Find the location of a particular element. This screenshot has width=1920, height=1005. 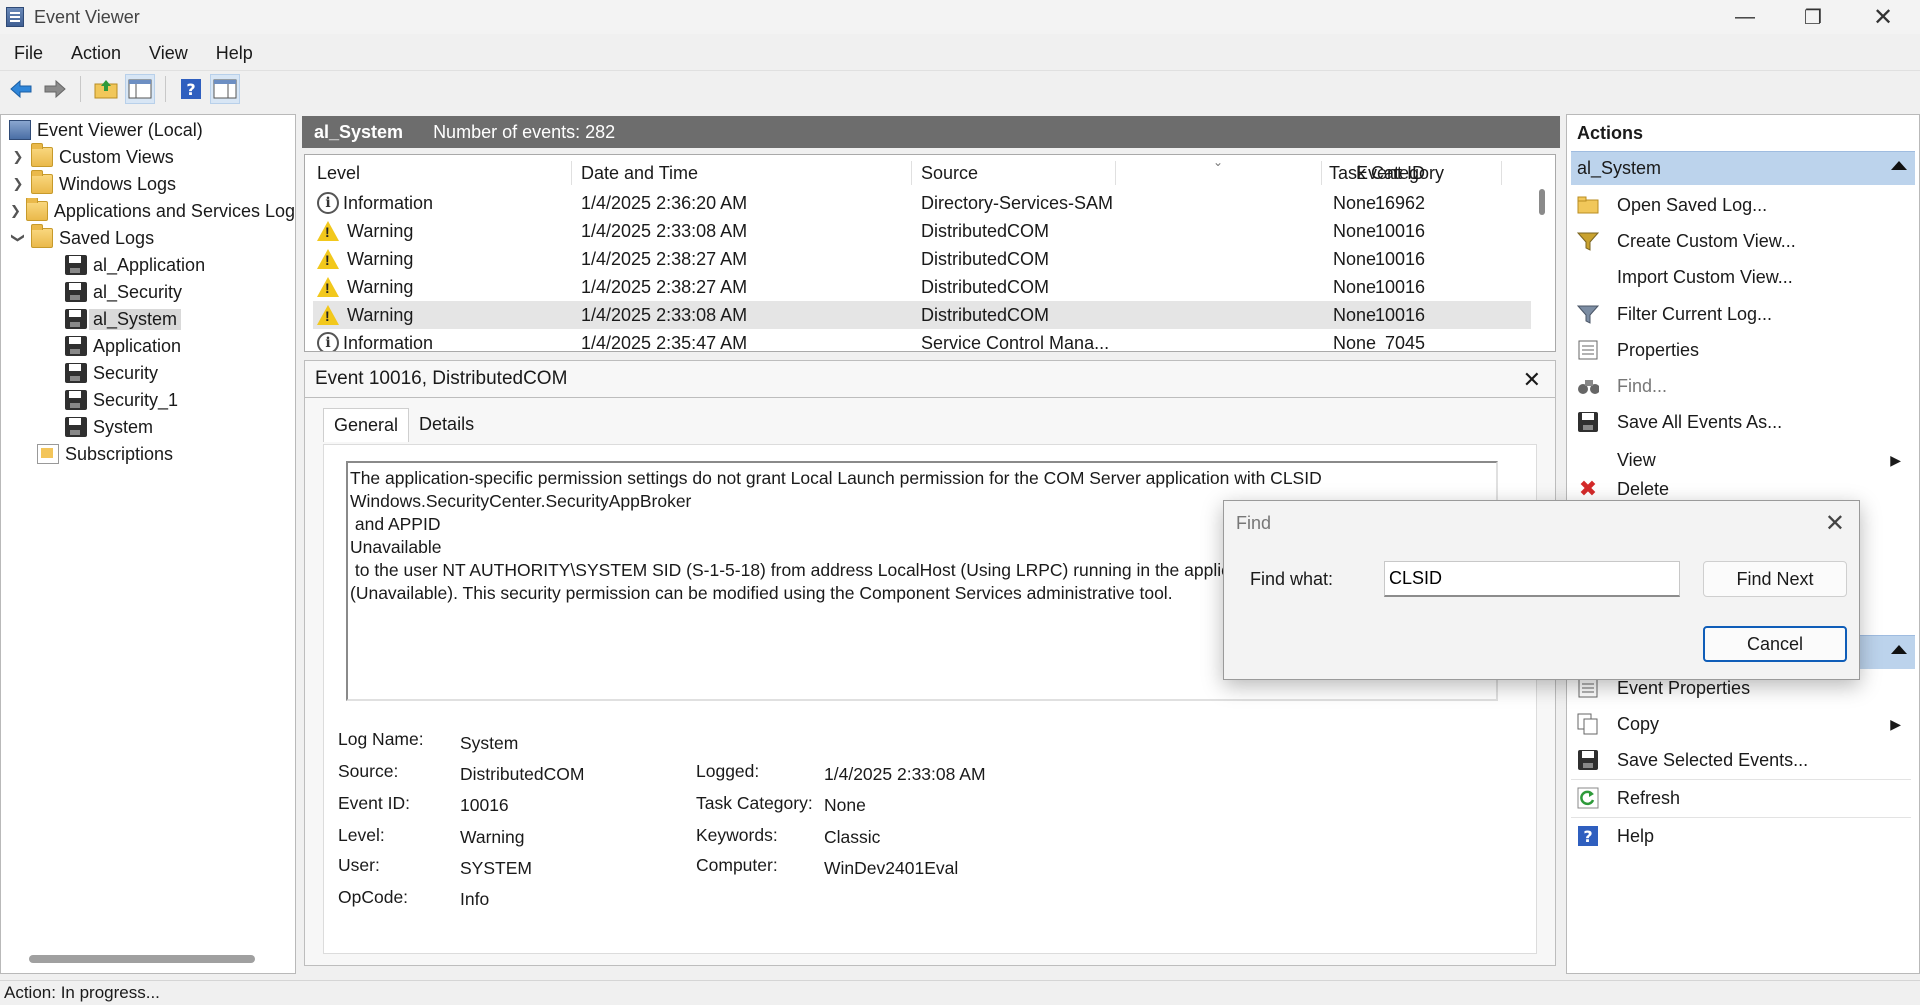

tab-details: Details is located at coordinates (446, 425).